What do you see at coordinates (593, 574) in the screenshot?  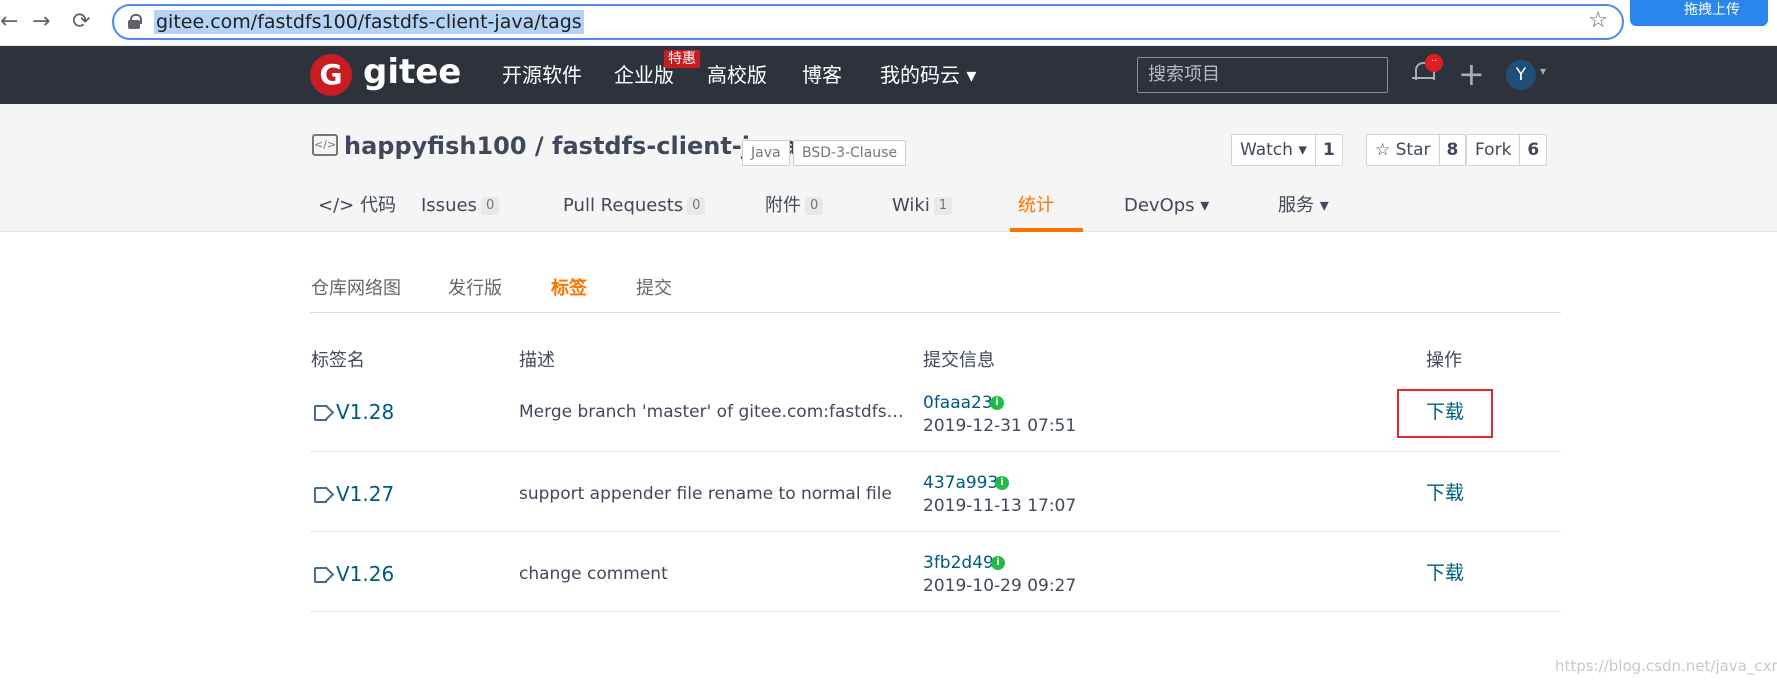 I see `tag-description: change comment` at bounding box center [593, 574].